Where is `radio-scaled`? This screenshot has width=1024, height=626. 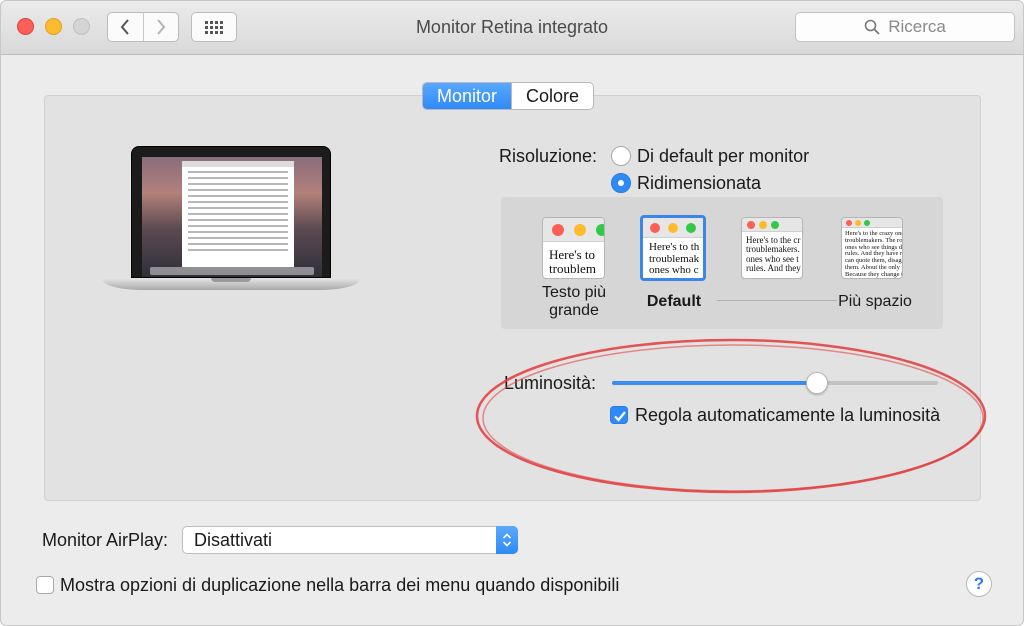 radio-scaled is located at coordinates (621, 183).